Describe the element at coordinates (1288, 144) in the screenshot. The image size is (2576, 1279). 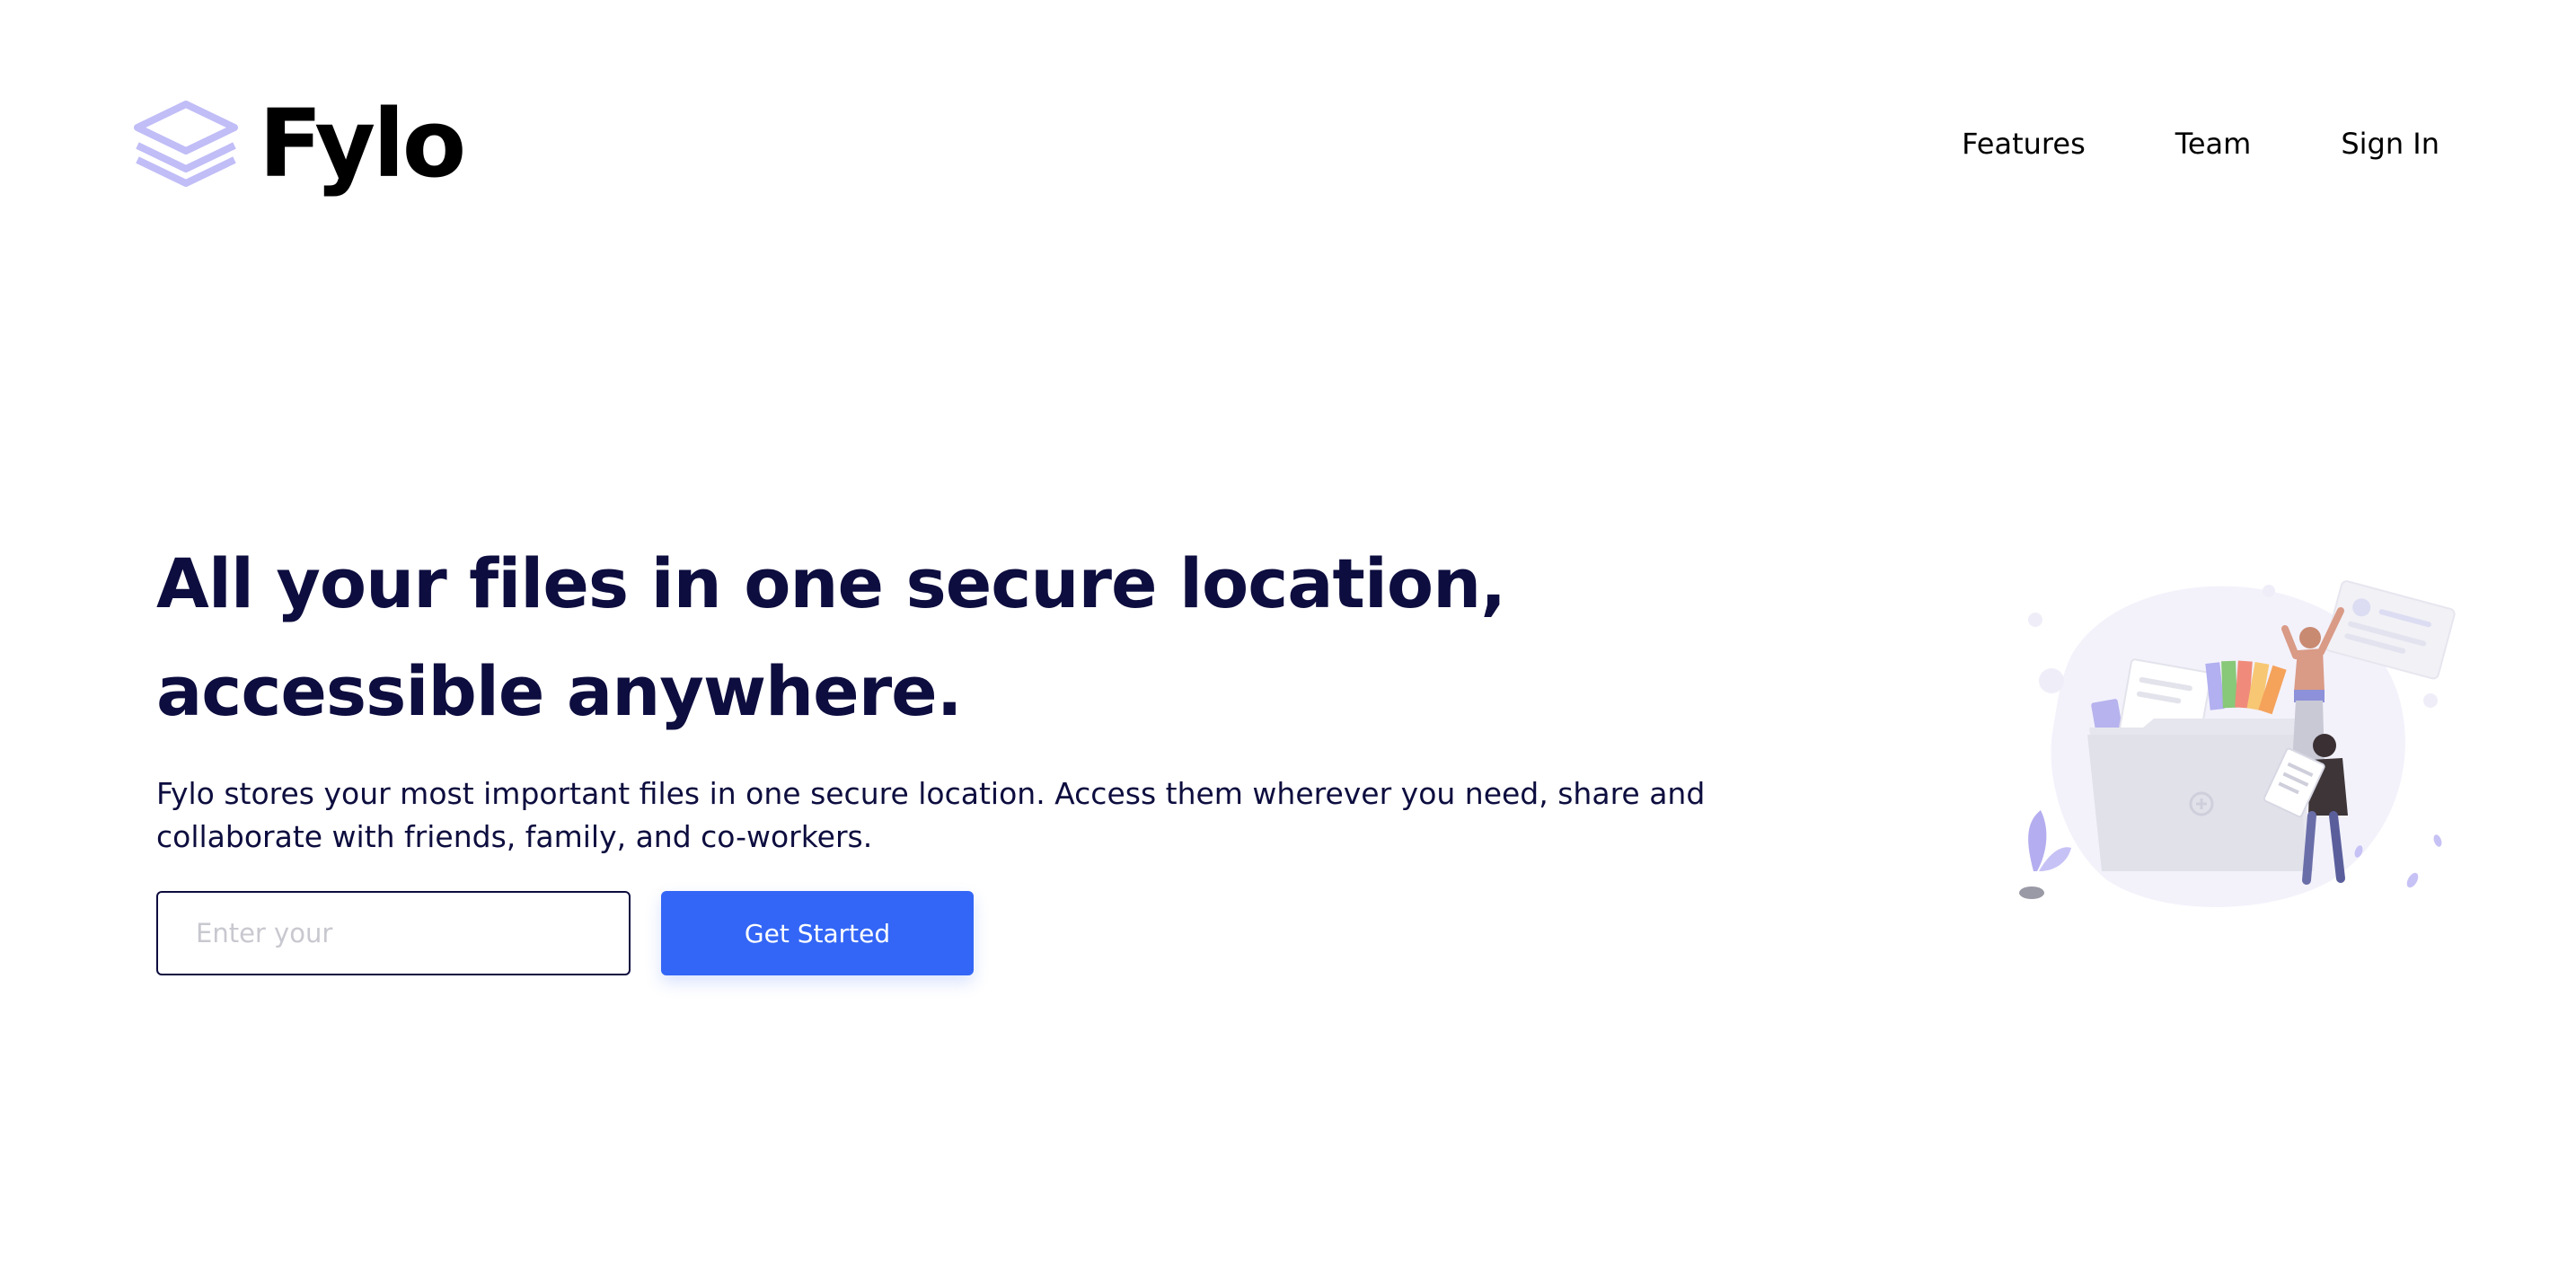
I see `site-header: Fylo Features Team Sign In` at that location.